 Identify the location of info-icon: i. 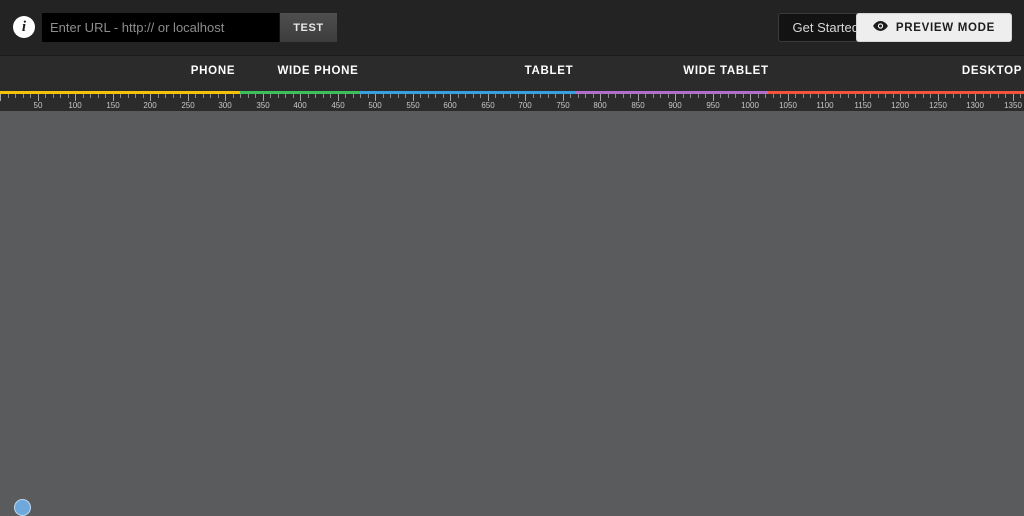
(24, 27).